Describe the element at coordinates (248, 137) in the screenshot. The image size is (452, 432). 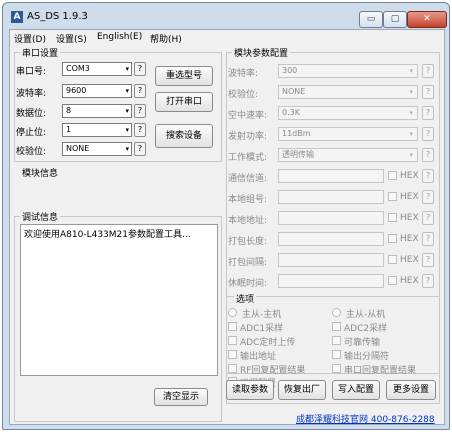
I see `tx-power-label: 发射功率:` at that location.